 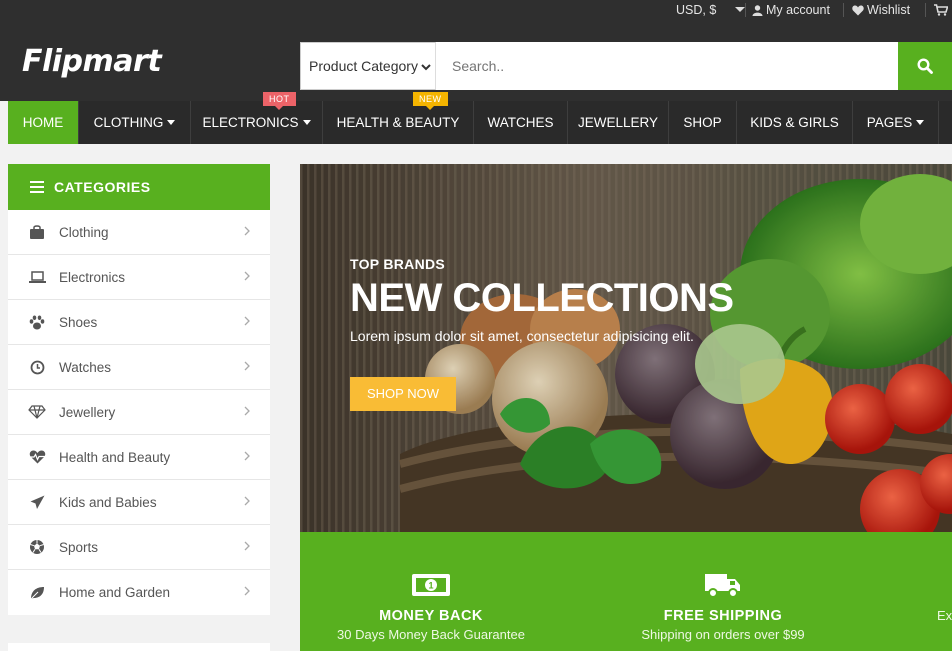 I want to click on category-label: Health and Beauty, so click(x=115, y=457).